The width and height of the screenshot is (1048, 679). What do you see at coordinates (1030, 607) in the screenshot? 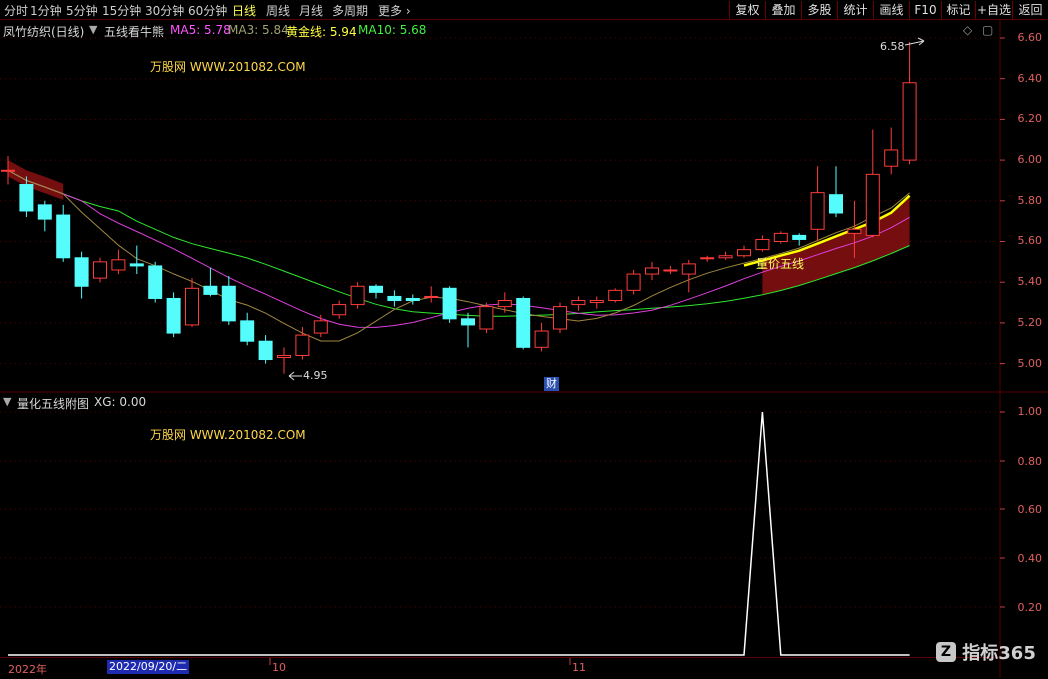
I see `signal-tick: 0.20` at bounding box center [1030, 607].